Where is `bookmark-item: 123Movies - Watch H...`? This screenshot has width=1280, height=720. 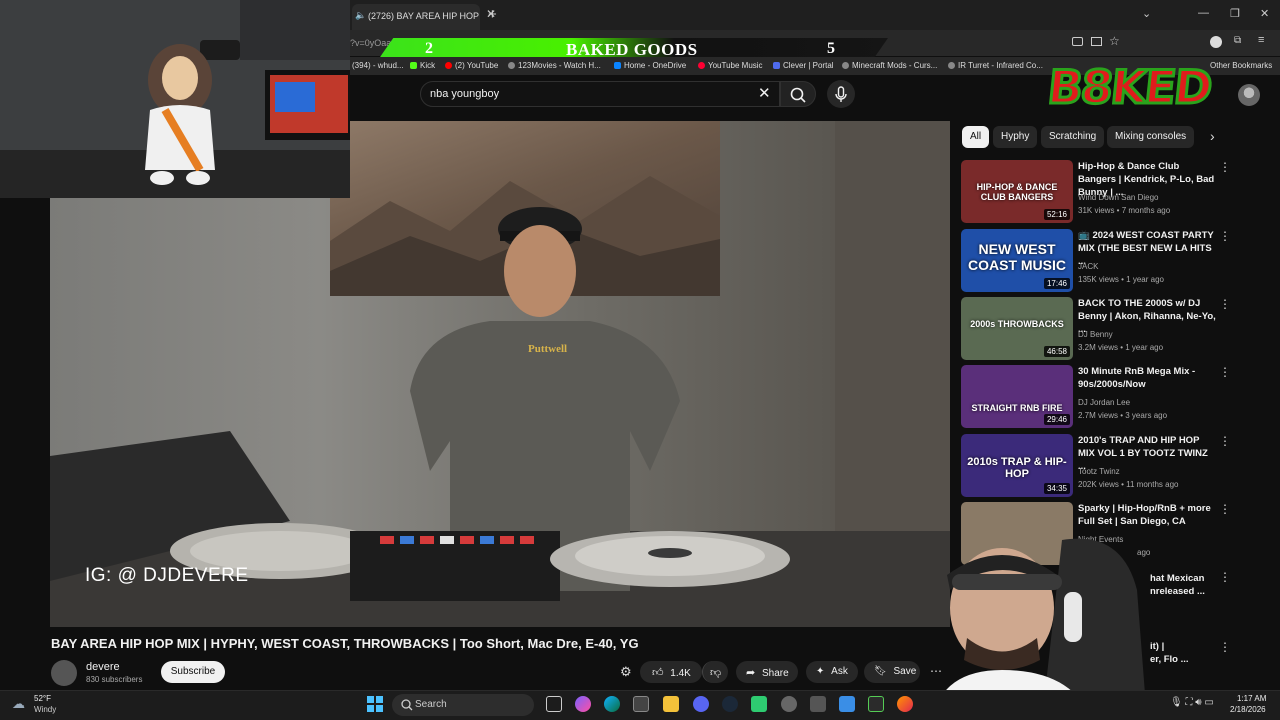 bookmark-item: 123Movies - Watch H... is located at coordinates (554, 65).